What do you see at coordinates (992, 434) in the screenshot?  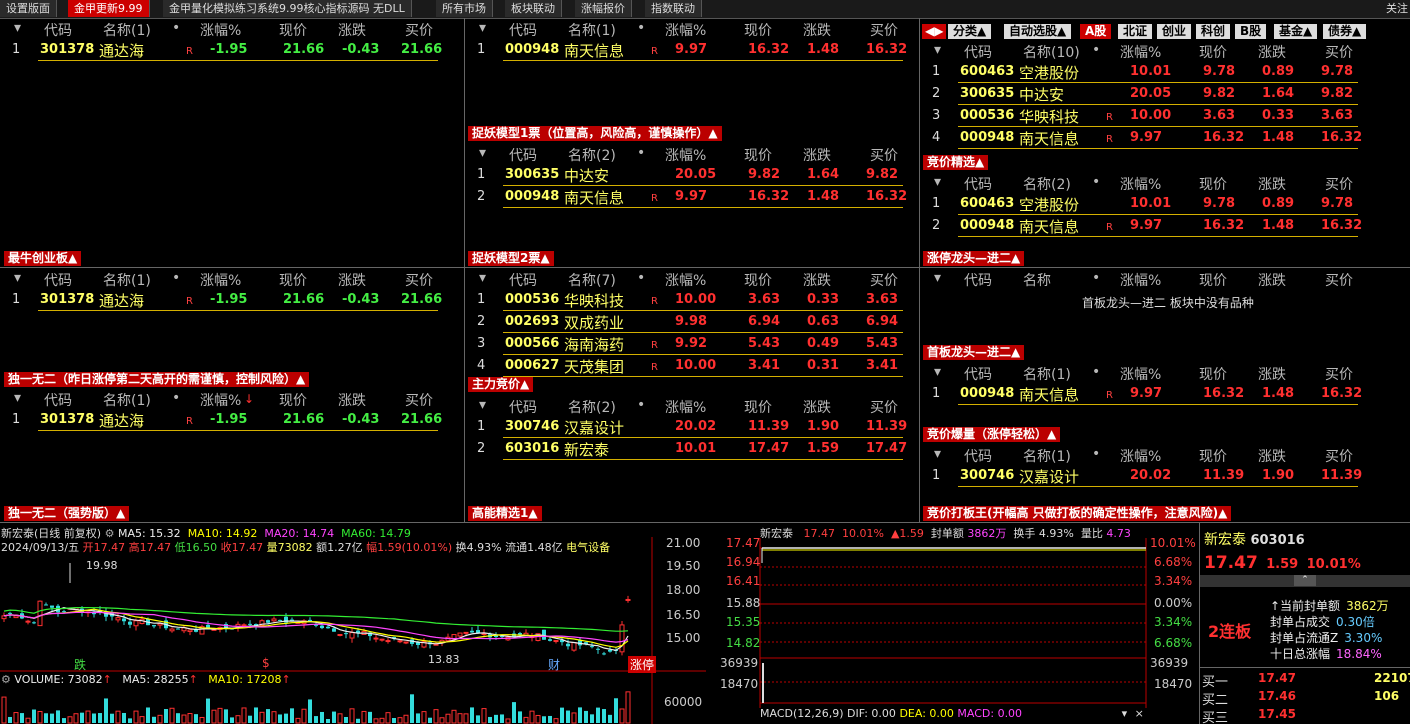 I see `title-auction-volume: 竞价爆量（涨停轻松）▲` at bounding box center [992, 434].